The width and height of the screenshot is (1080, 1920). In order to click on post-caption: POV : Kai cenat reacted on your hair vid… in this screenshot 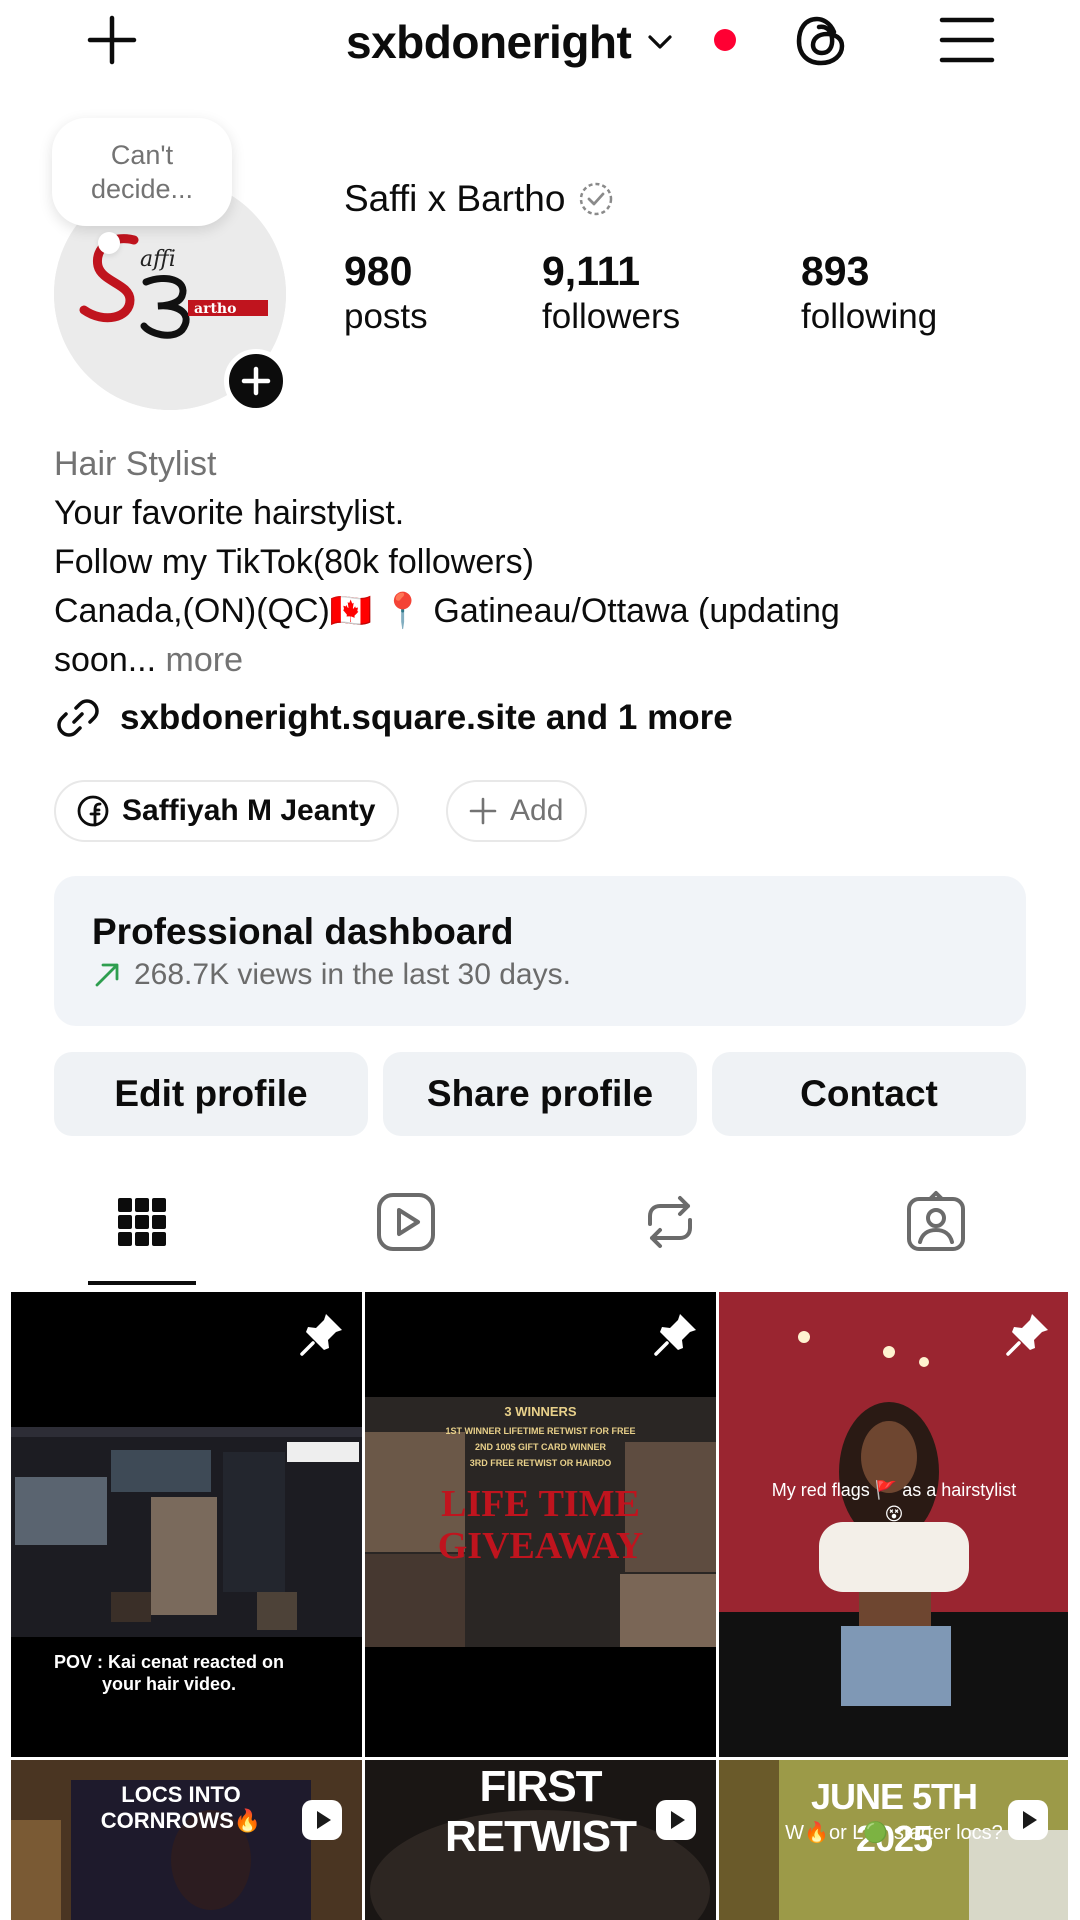, I will do `click(169, 1673)`.